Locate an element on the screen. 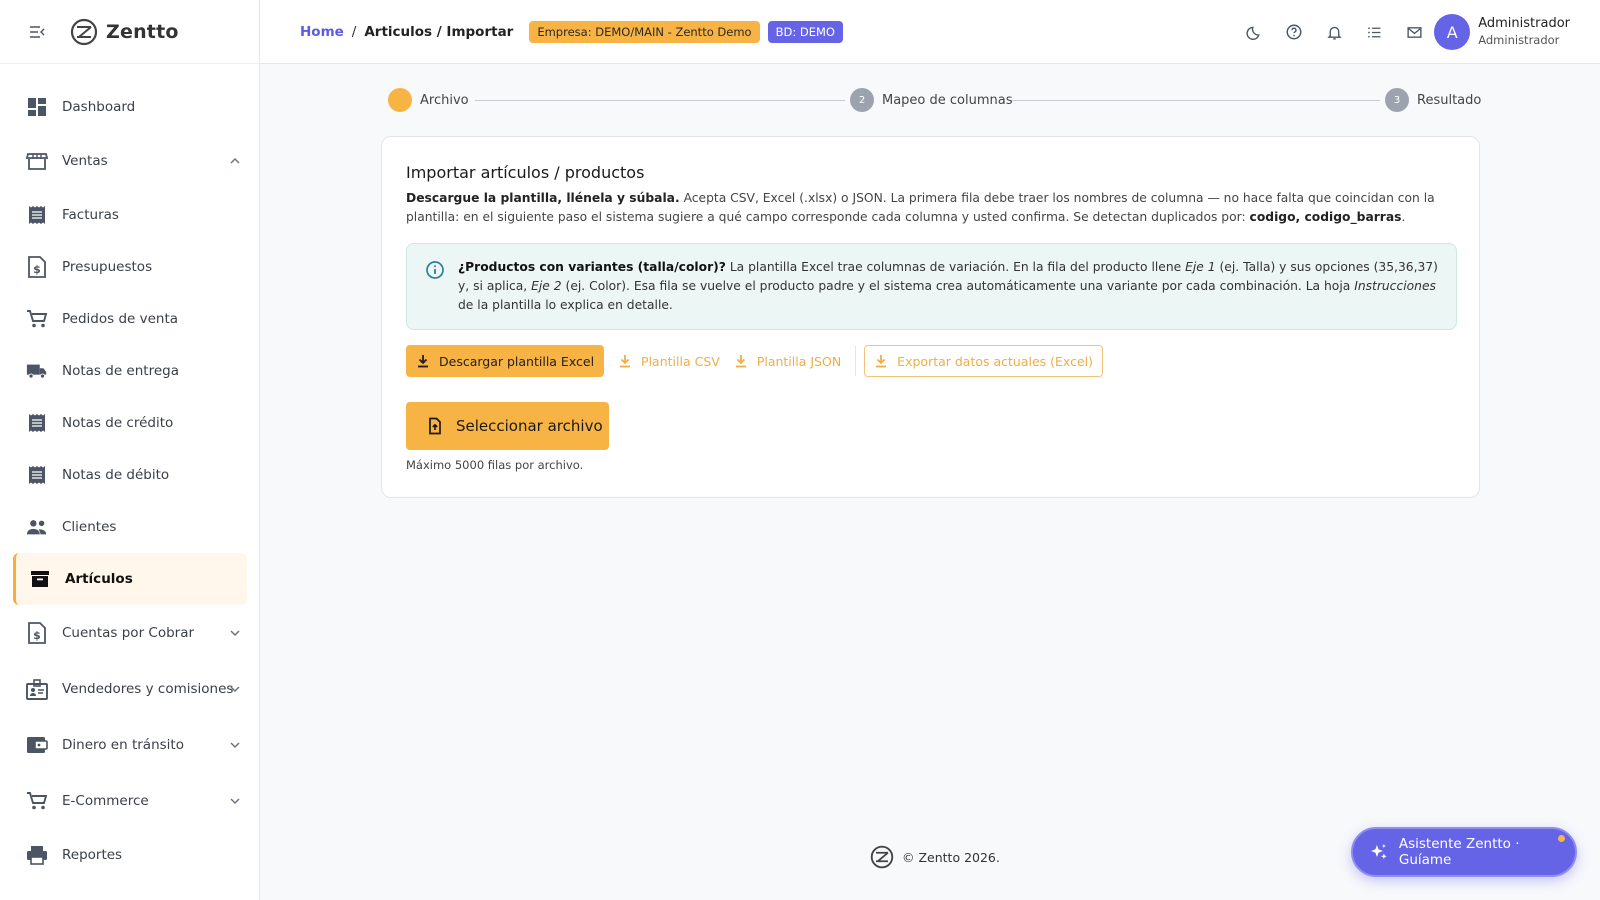  sidebar-item-notas-de-entrega: Notas de entrega is located at coordinates (129, 371).